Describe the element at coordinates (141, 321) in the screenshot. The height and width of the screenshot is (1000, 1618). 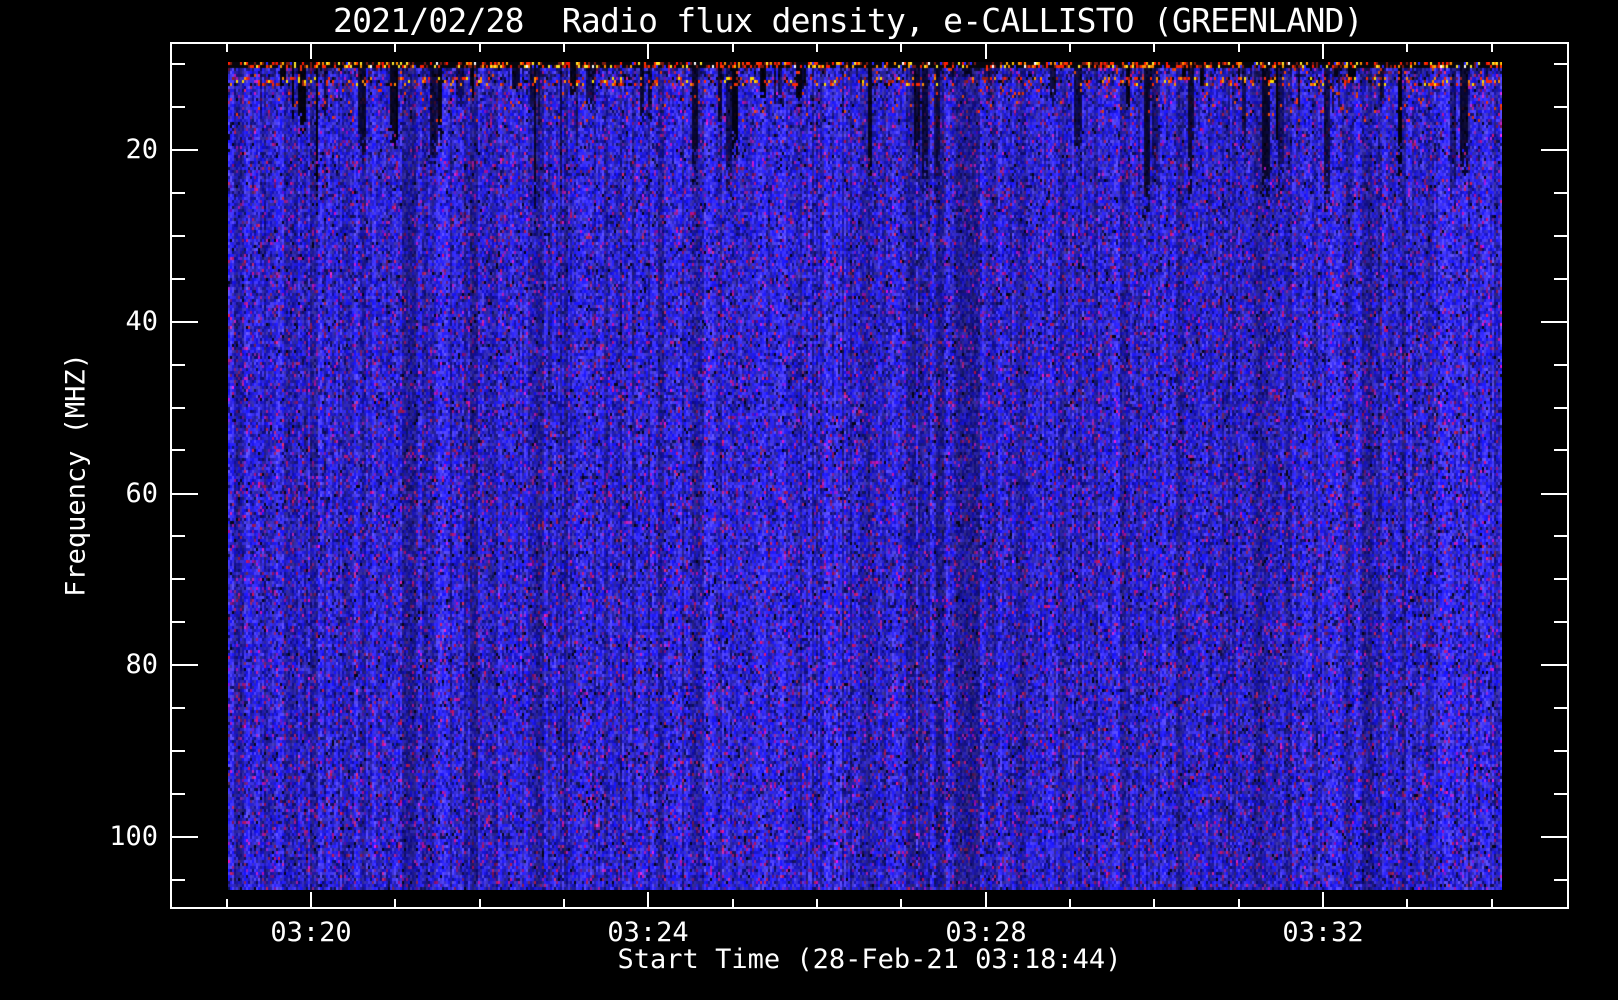
I see `y-tick-label: 40` at that location.